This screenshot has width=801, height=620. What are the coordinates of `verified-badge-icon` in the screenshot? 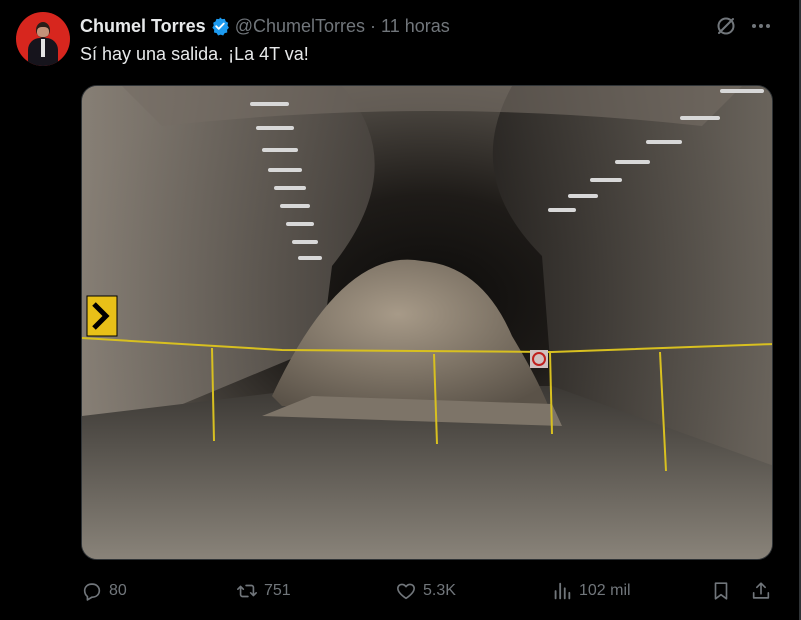 It's located at (220, 26).